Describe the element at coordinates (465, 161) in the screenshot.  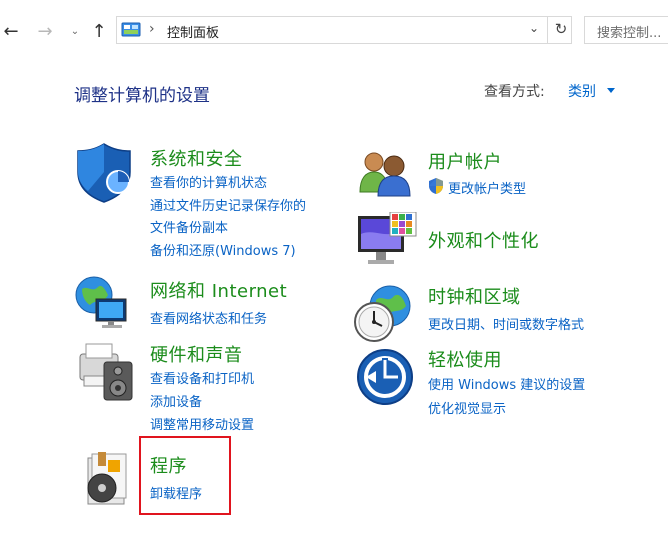
I see `category-user-accounts: 用户帐户` at that location.